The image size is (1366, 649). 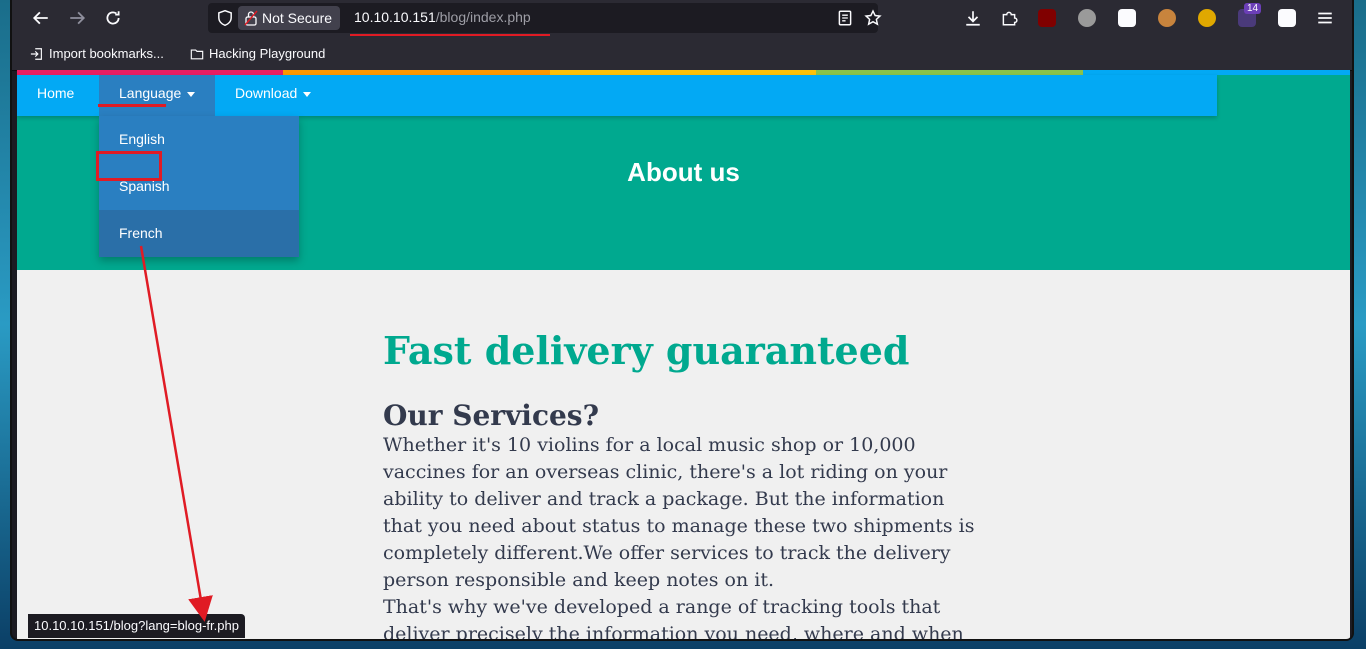 I want to click on reload-icon, so click(x=113, y=18).